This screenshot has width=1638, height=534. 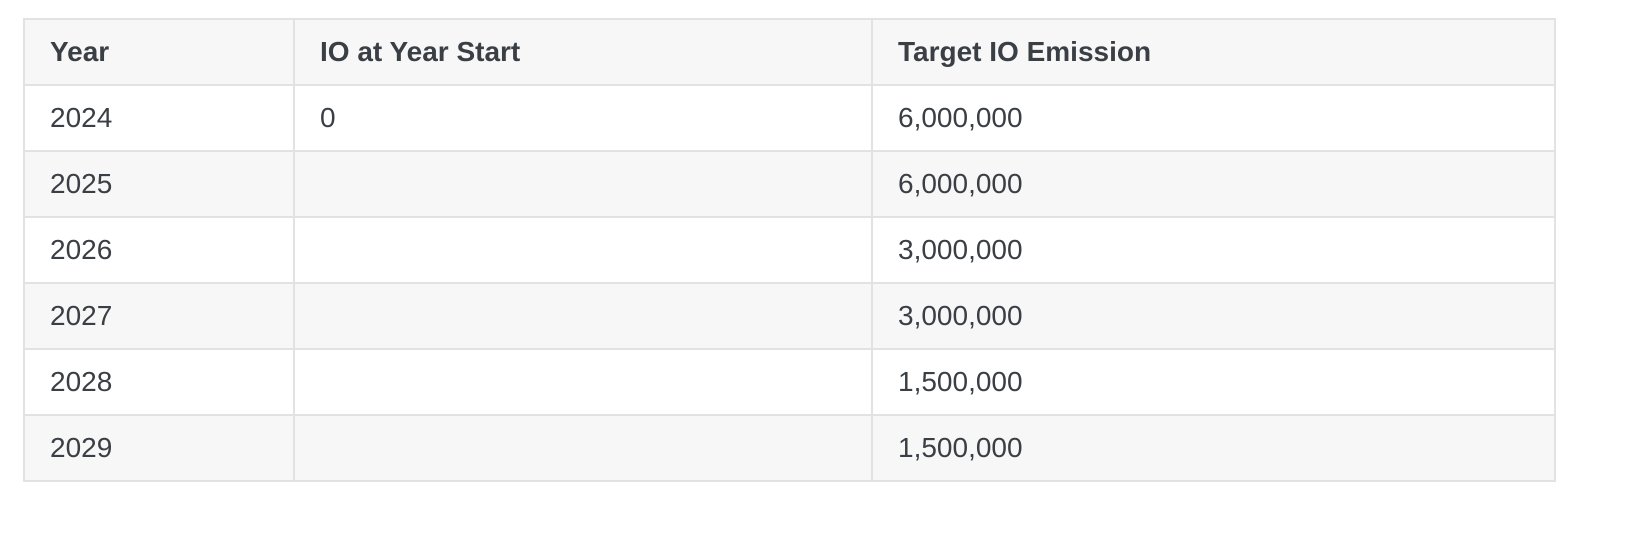 I want to click on cell-year: 2025, so click(x=159, y=184).